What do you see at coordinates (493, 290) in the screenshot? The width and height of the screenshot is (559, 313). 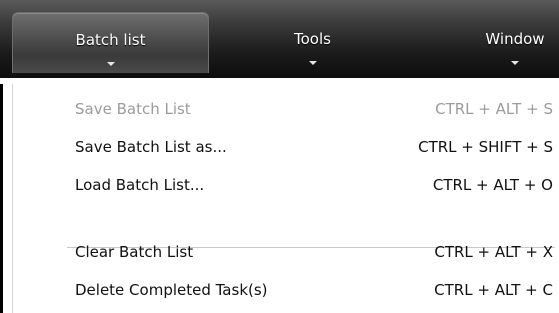 I see `menu-item-shortcut: CTRL + ALT + C` at bounding box center [493, 290].